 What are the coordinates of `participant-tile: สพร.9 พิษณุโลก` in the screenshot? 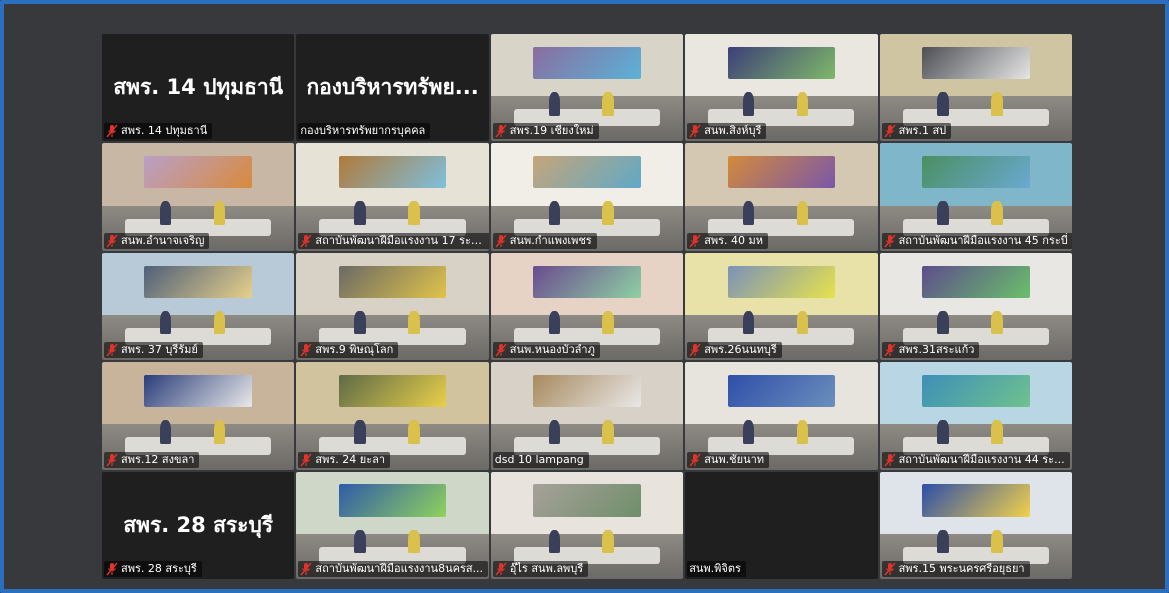 It's located at (392, 306).